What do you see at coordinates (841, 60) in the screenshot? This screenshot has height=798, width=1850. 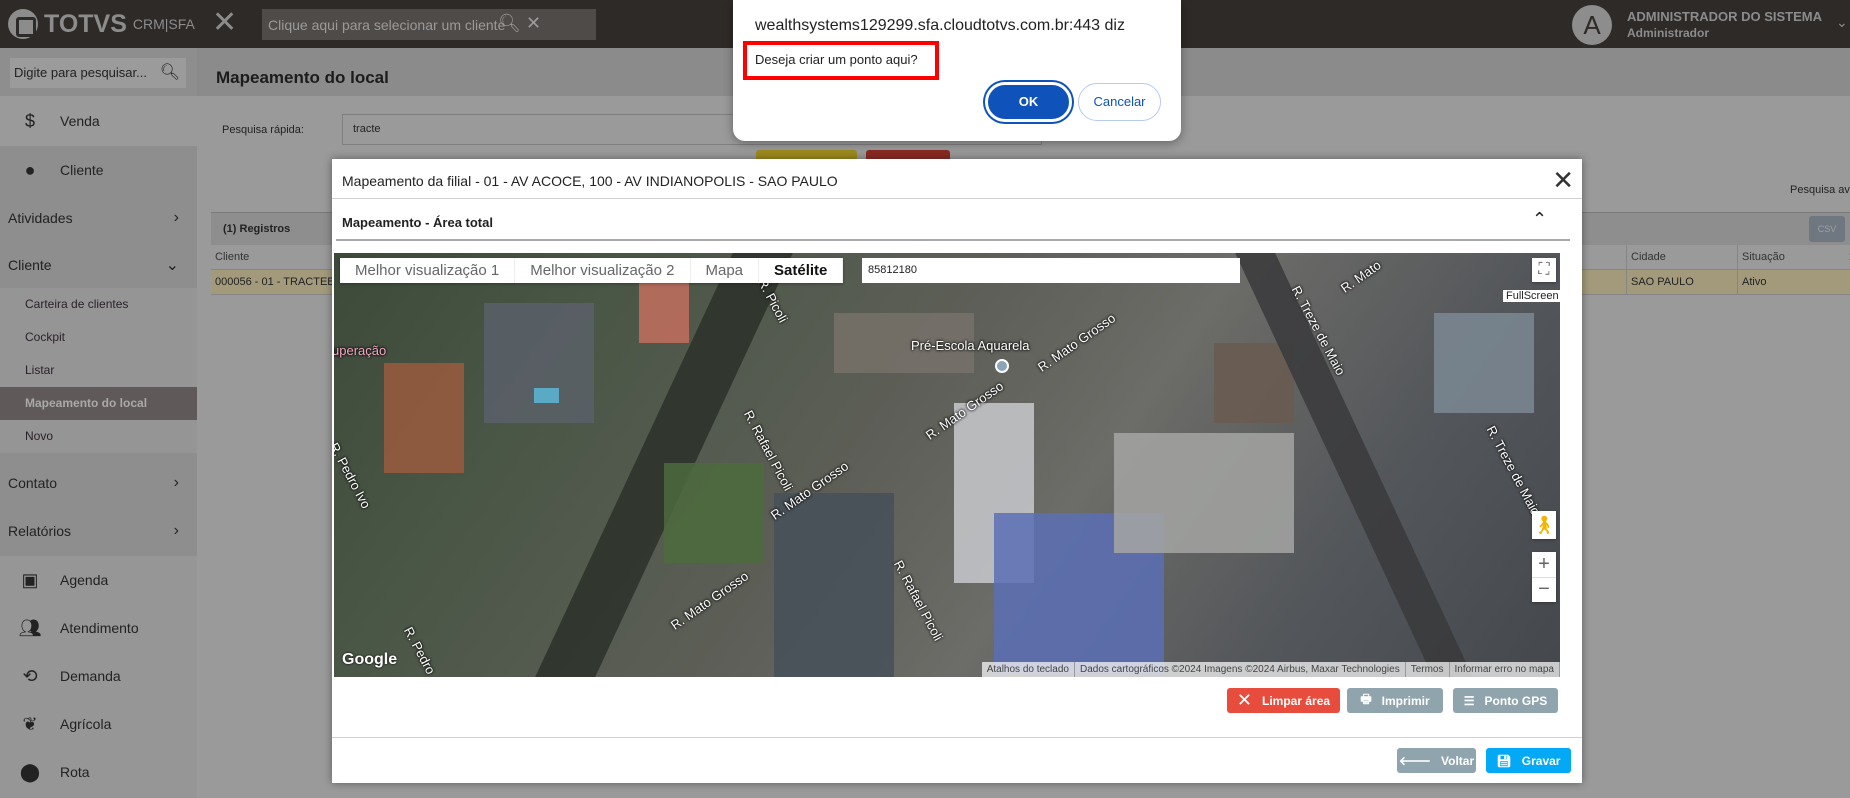 I see `alert-message: Deseja criar um ponto aqui?` at bounding box center [841, 60].